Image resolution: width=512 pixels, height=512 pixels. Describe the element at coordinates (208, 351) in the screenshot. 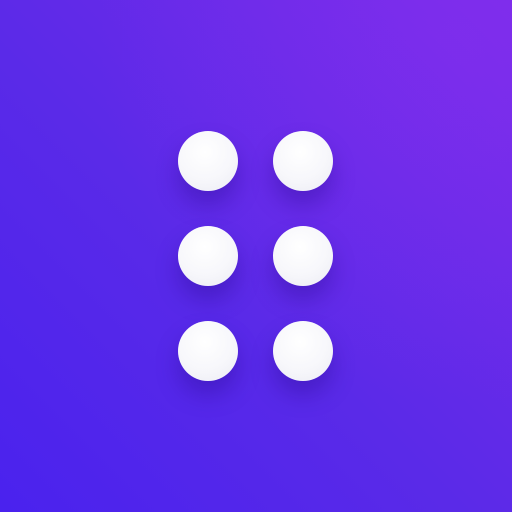

I see `dot-row3-left` at that location.